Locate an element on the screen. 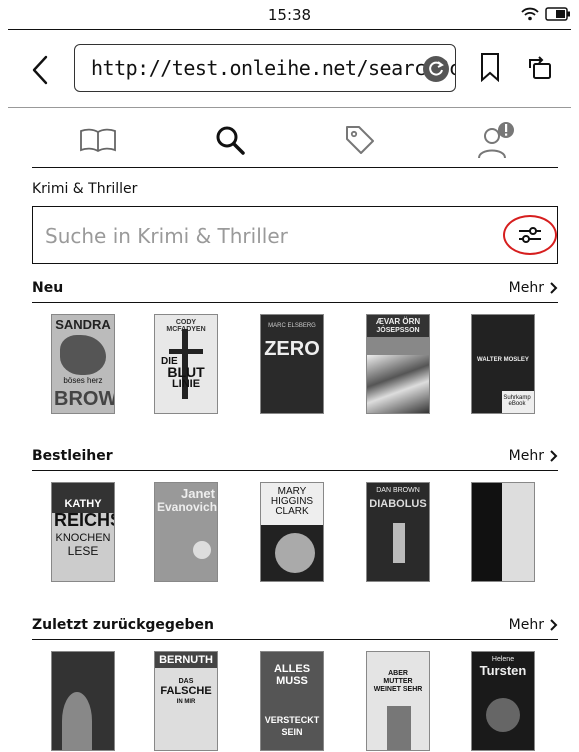 This screenshot has width=579, height=752. rotate-screen-icon is located at coordinates (540, 67).